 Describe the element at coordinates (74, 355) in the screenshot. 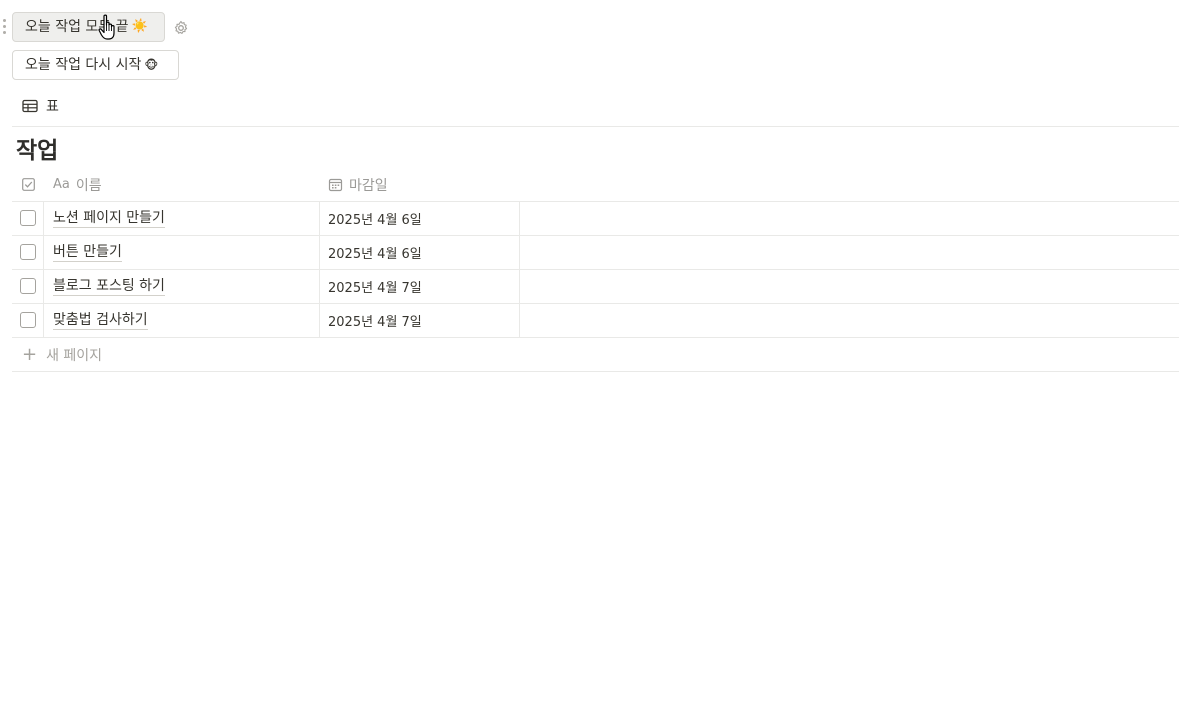

I see `new-page-label: 새 페이지` at that location.